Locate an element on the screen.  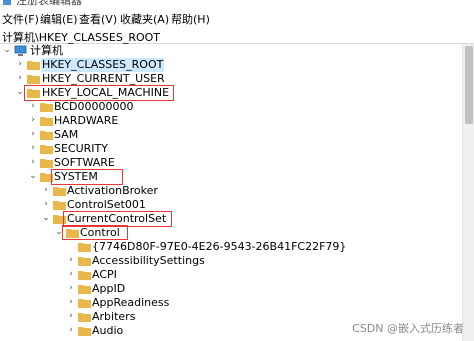
tree-item-label: ACPI is located at coordinates (104, 274).